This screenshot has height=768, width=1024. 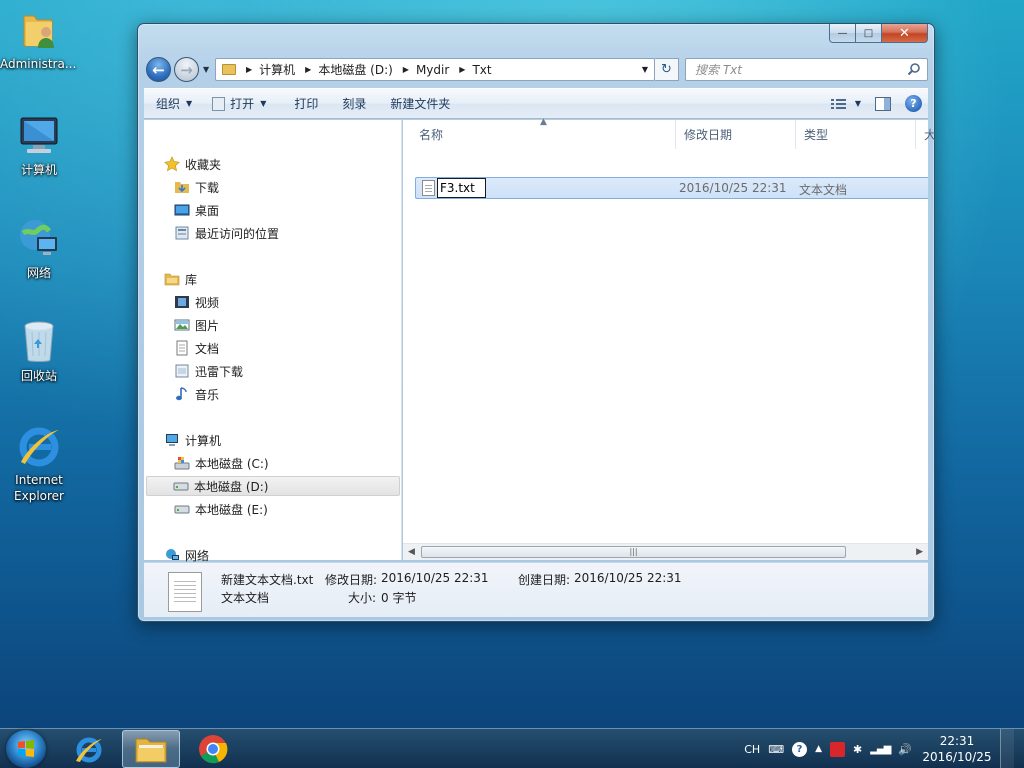 What do you see at coordinates (856, 134) in the screenshot?
I see `column-header-type: 类型` at bounding box center [856, 134].